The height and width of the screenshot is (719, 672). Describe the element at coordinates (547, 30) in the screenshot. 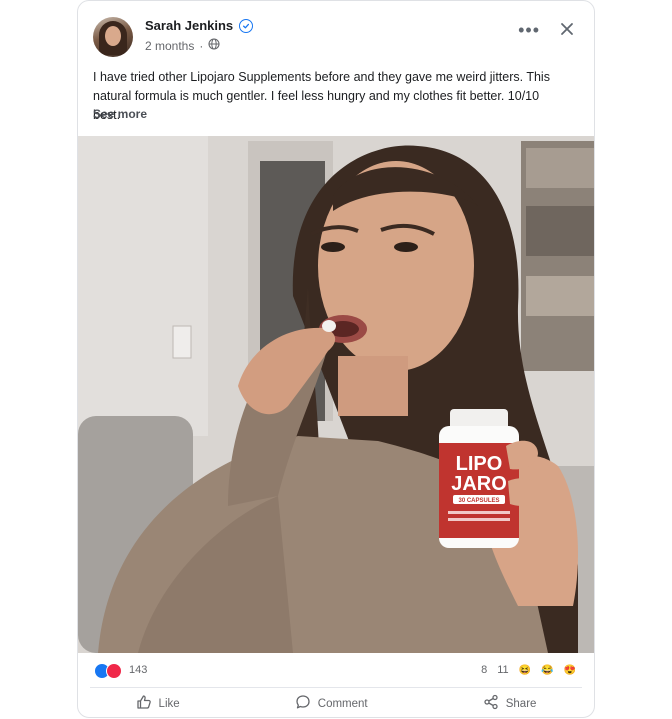

I see `header-actions: •••` at that location.